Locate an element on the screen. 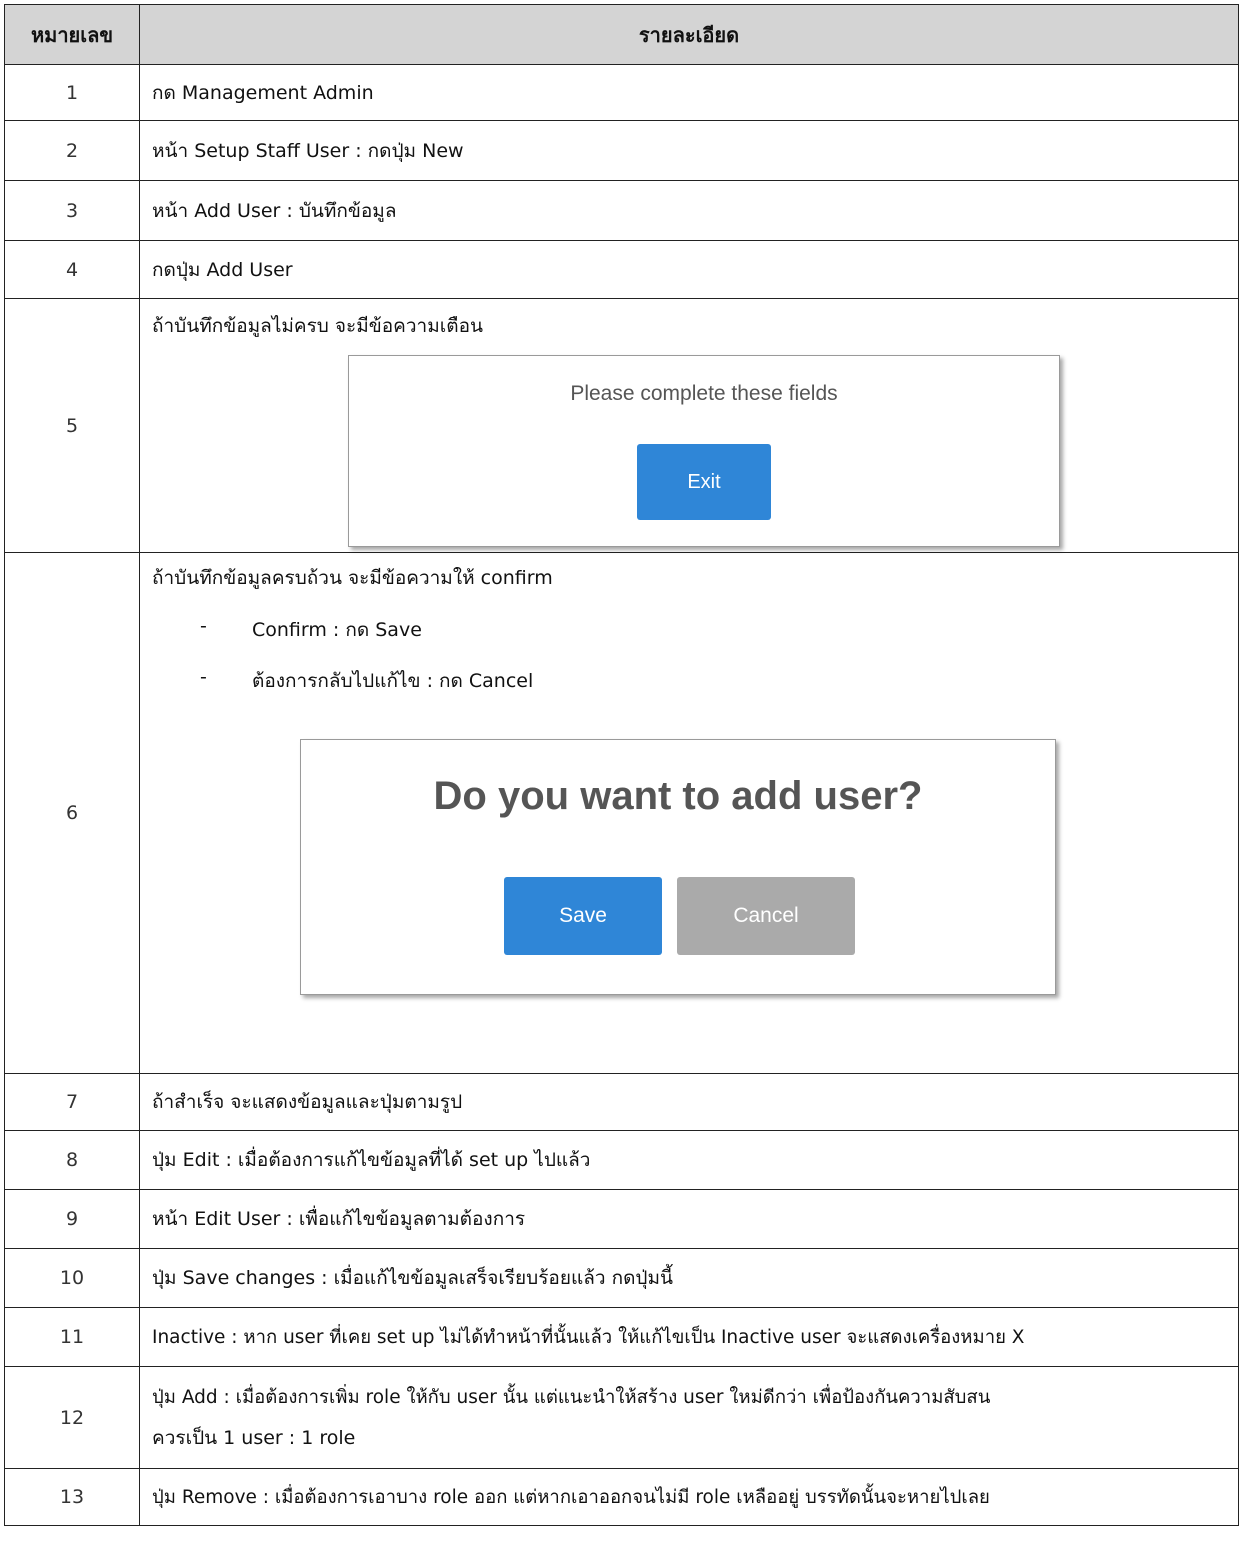  row-number: 8 is located at coordinates (72, 1160).